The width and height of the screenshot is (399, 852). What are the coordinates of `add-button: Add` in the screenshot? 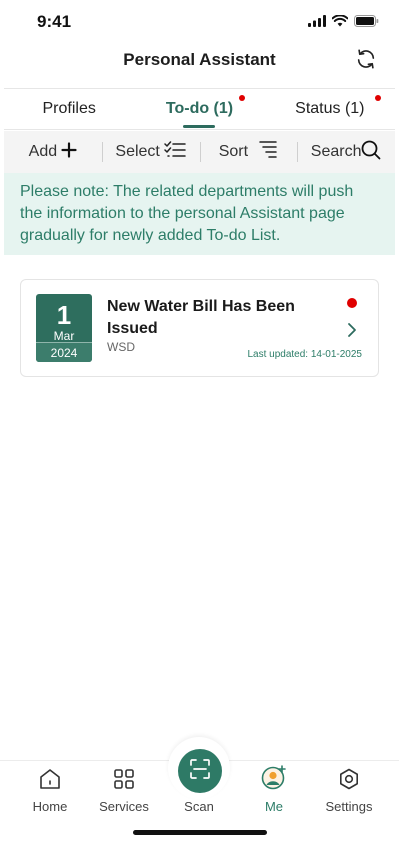 It's located at (53, 152).